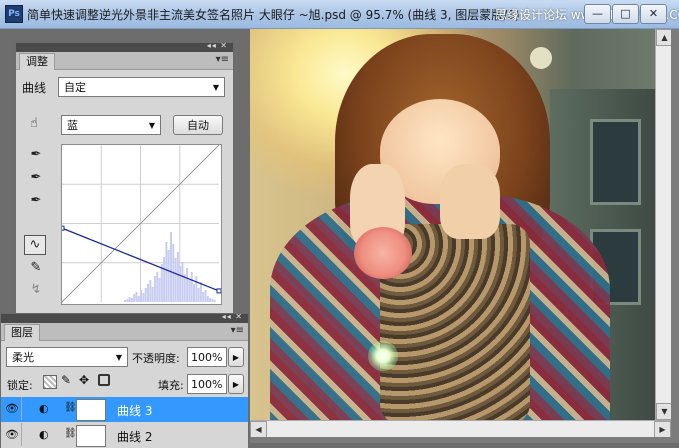 Image resolution: width=679 pixels, height=448 pixels. Describe the element at coordinates (35, 245) in the screenshot. I see `curve-point-tool-icon: ∿` at that location.